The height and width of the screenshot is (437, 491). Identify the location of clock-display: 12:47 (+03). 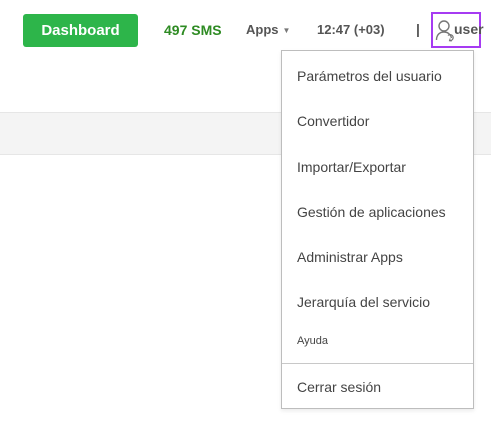
(351, 29).